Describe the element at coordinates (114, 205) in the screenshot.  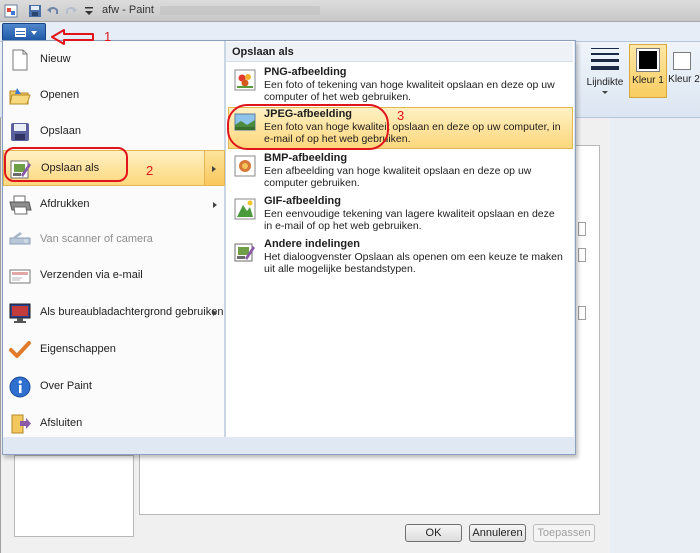
I see `menu-item-print: Afdrukken` at that location.